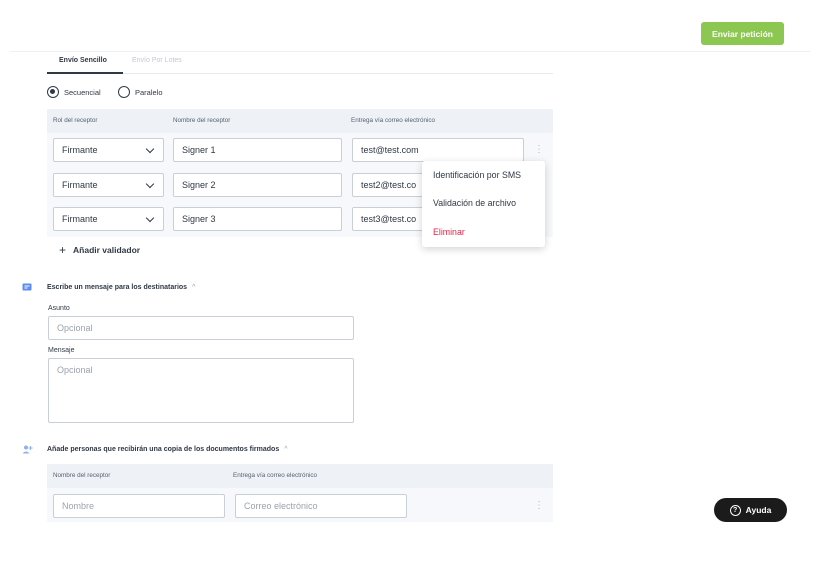 This screenshot has width=817, height=568. I want to click on copy-email-input: Correo electrónico, so click(321, 506).